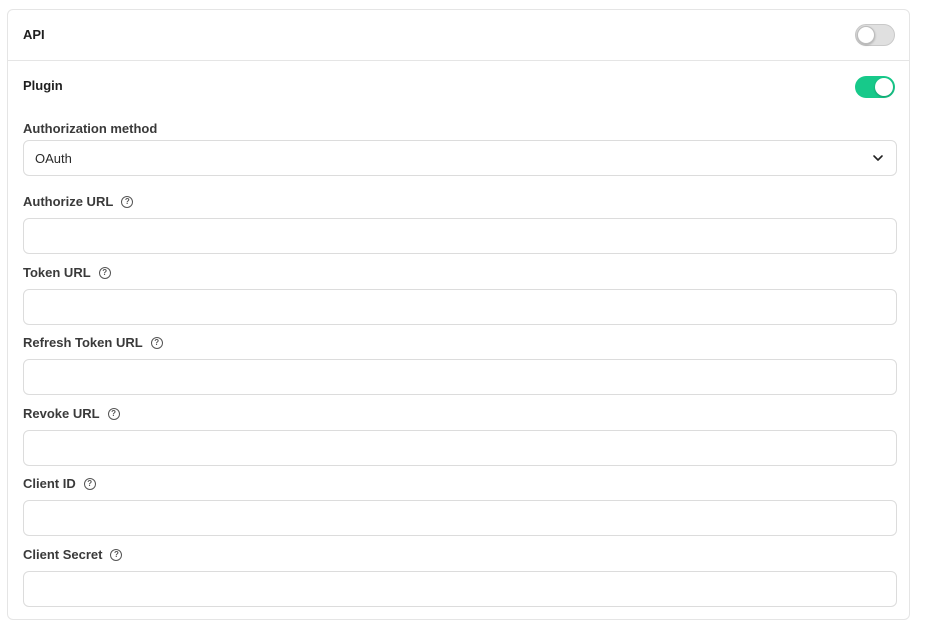 The height and width of the screenshot is (636, 930). Describe the element at coordinates (68, 201) in the screenshot. I see `authorize-url-label-text: Authorize URL` at that location.